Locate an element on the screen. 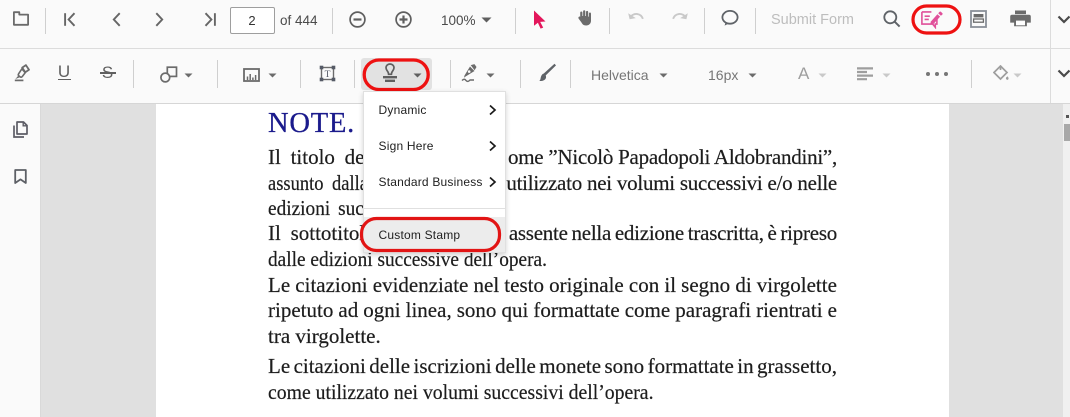  svg-text: T is located at coordinates (327, 74).